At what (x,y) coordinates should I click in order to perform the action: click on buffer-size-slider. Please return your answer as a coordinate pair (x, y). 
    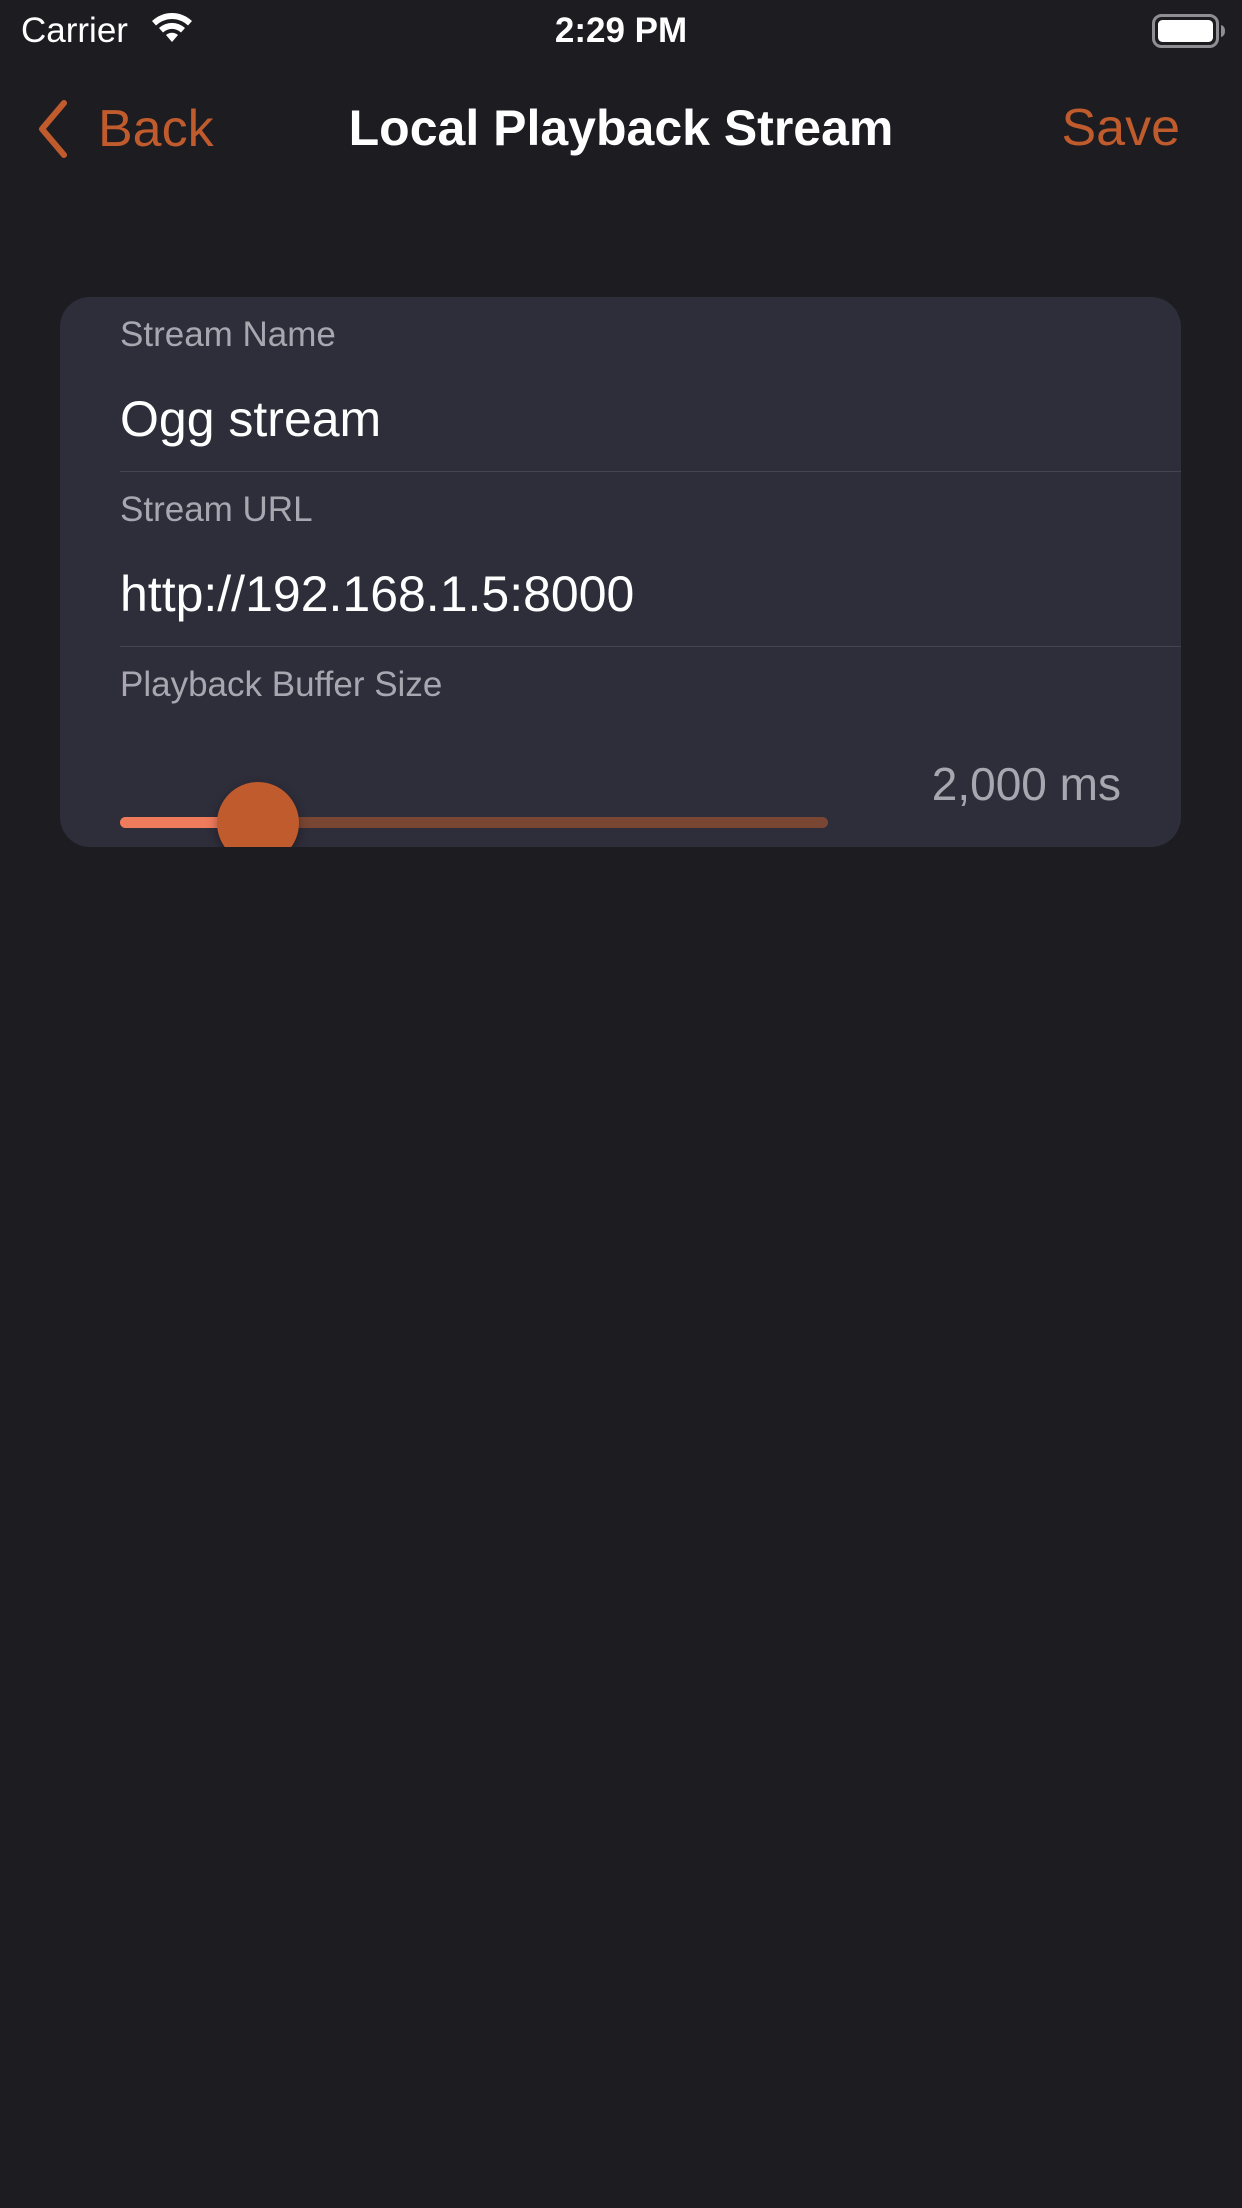
    Looking at the image, I should click on (474, 812).